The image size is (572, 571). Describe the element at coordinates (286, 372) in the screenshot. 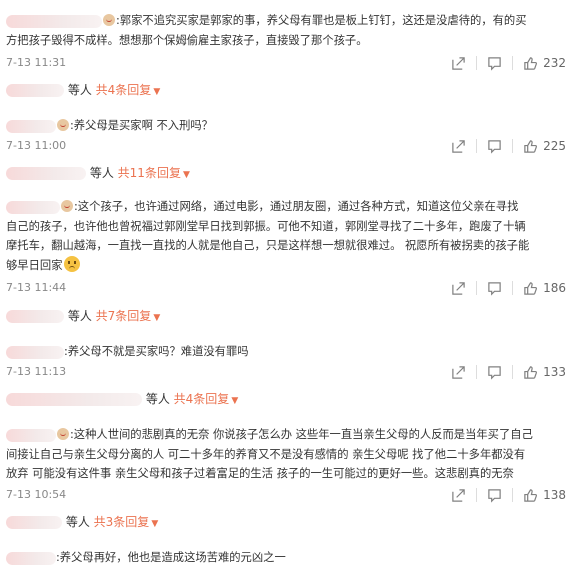

I see `comment-meta: 7-13 11:13 133` at that location.